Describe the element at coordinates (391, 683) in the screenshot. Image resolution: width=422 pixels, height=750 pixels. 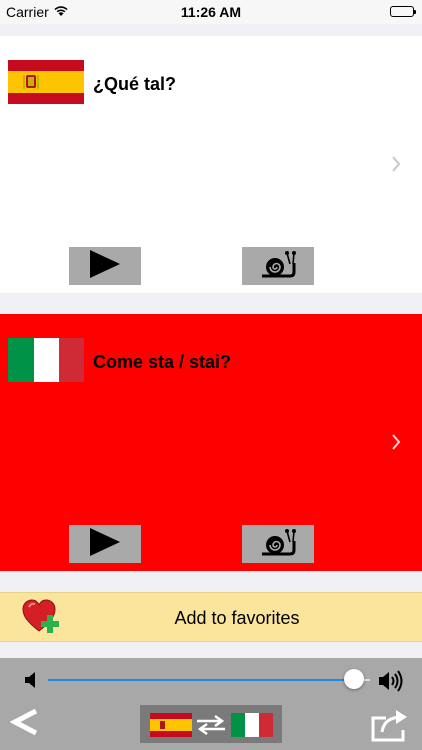
I see `volume-high-icon` at that location.